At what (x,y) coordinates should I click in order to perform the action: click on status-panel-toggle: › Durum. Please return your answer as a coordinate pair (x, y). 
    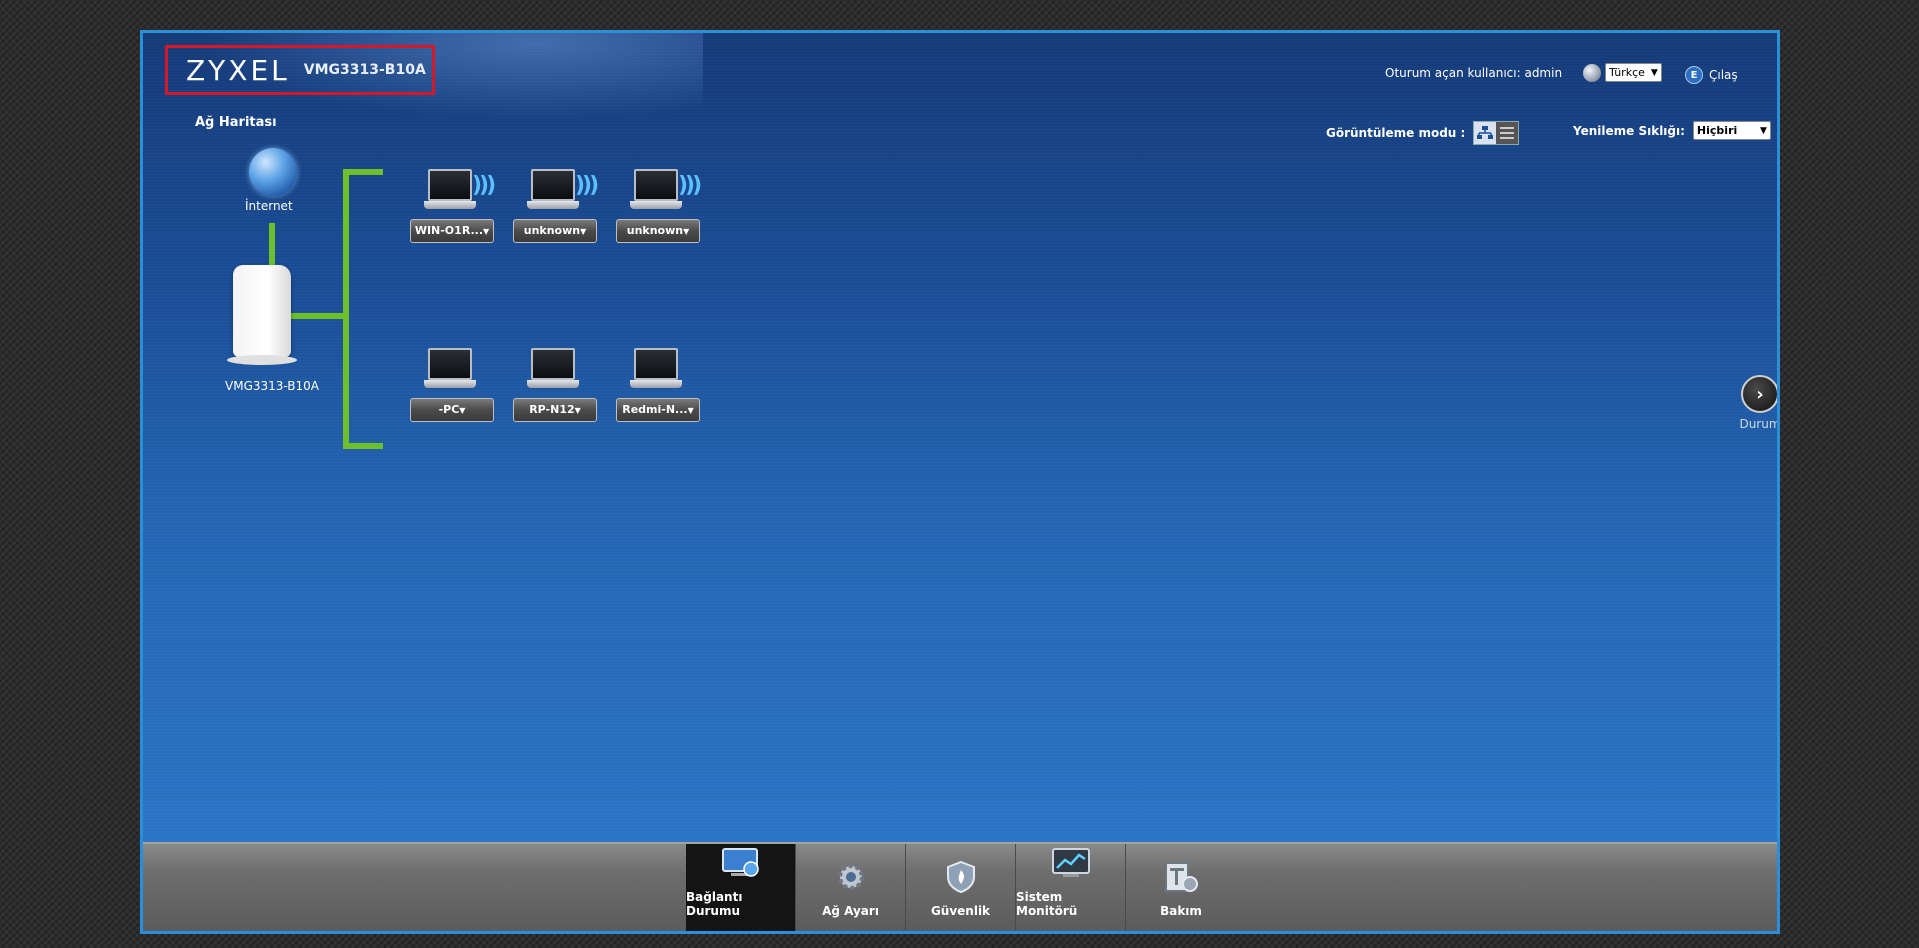
    Looking at the image, I should click on (1757, 403).